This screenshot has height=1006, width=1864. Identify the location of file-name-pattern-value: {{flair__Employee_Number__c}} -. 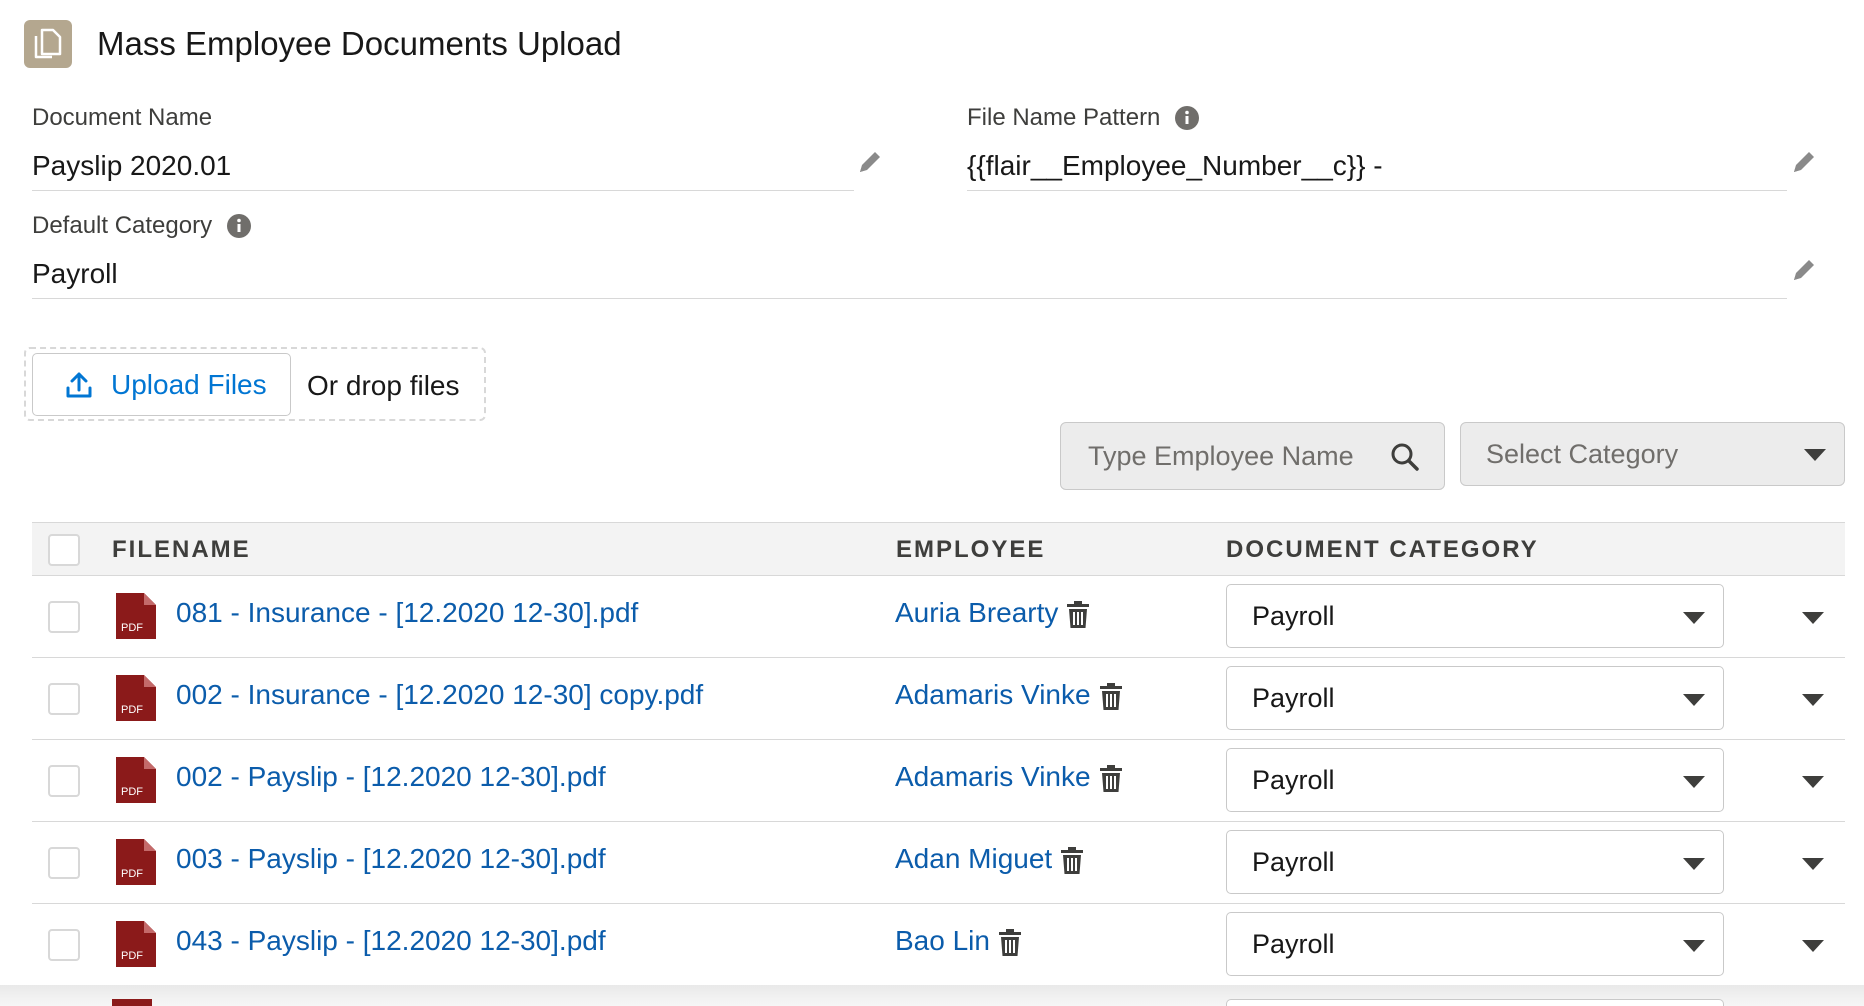
(1377, 168).